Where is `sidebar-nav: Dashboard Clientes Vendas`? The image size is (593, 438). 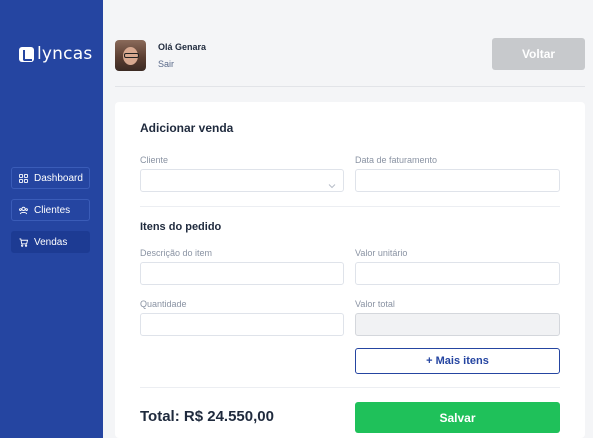 sidebar-nav: Dashboard Clientes Vendas is located at coordinates (50, 215).